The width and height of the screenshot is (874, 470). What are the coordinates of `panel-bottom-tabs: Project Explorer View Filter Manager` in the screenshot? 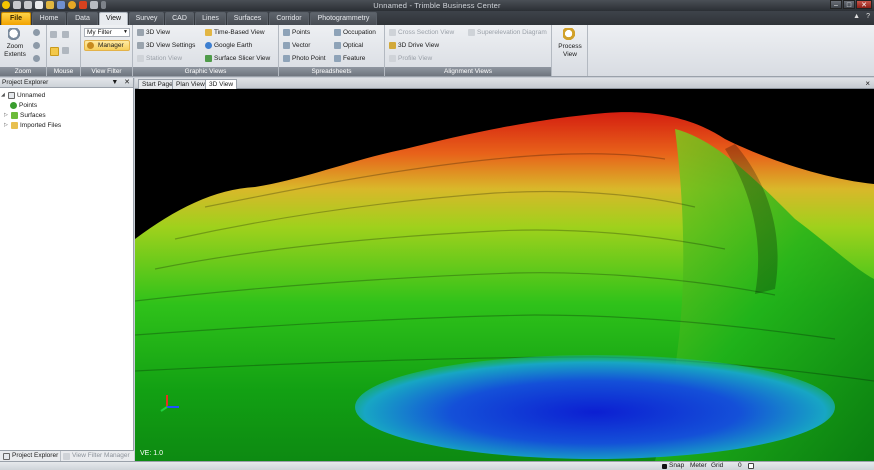 It's located at (67, 455).